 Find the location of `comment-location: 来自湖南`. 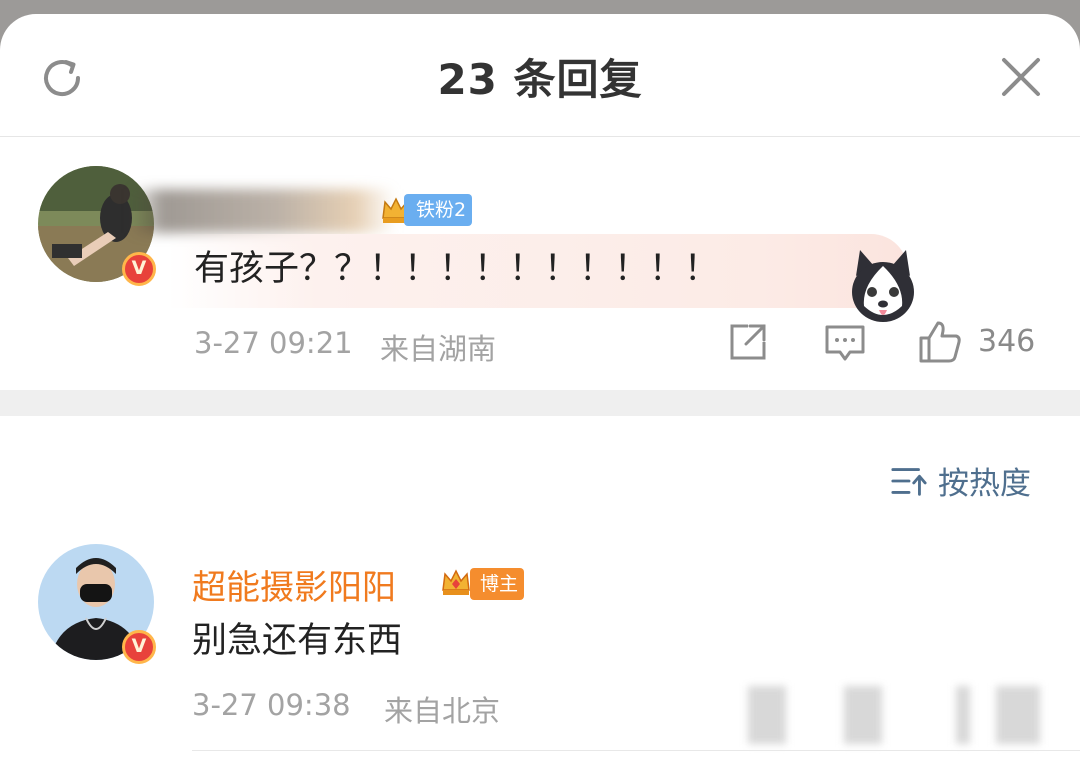

comment-location: 来自湖南 is located at coordinates (438, 349).